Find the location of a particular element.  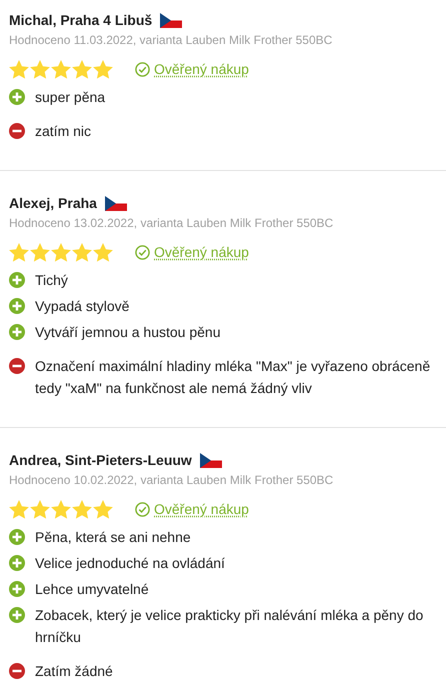

reviewer-name: Andrea, Sint-Pieters-Leuuw is located at coordinates (100, 460).